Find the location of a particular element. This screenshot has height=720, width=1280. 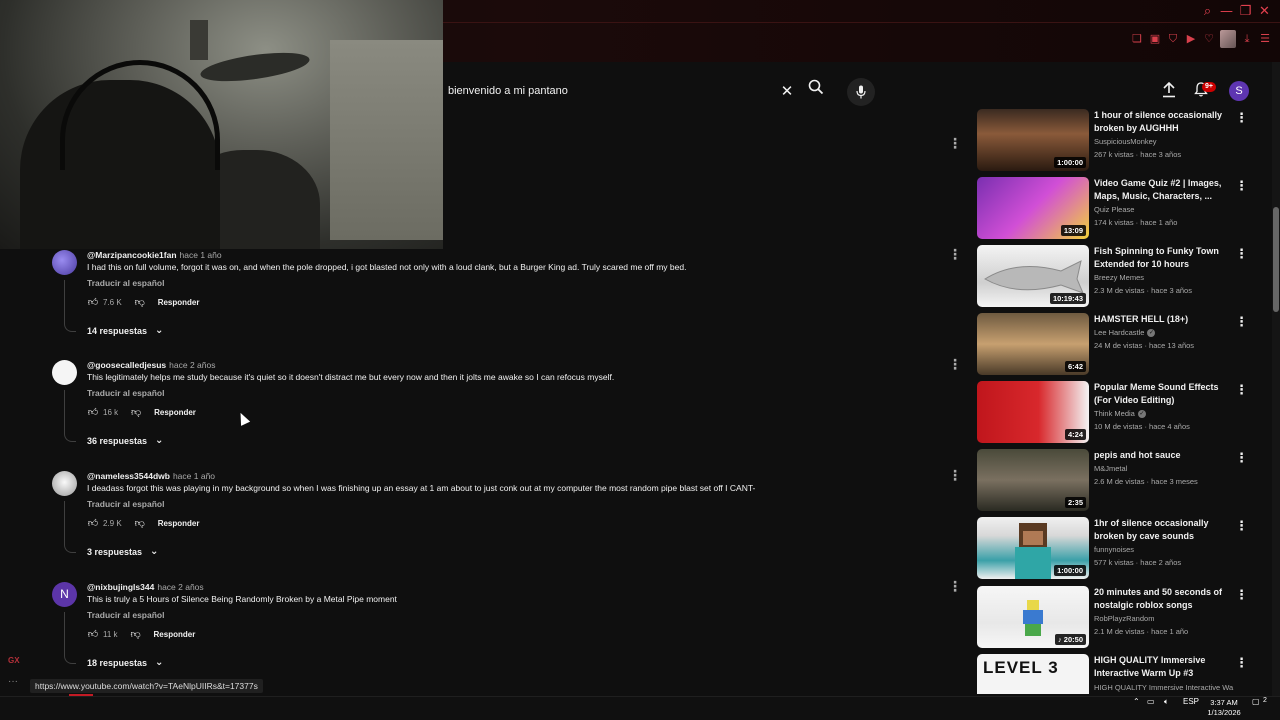

channel-name: M&Jmetal is located at coordinates (1110, 468).